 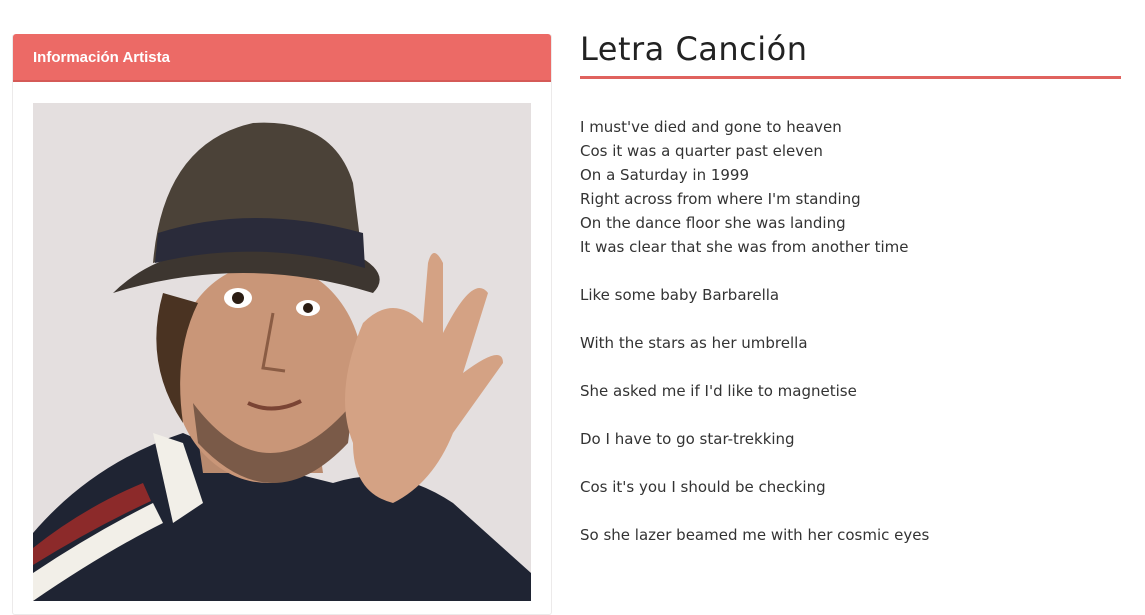 I want to click on lyrics-line: Like some baby Barbarella, so click(x=680, y=295).